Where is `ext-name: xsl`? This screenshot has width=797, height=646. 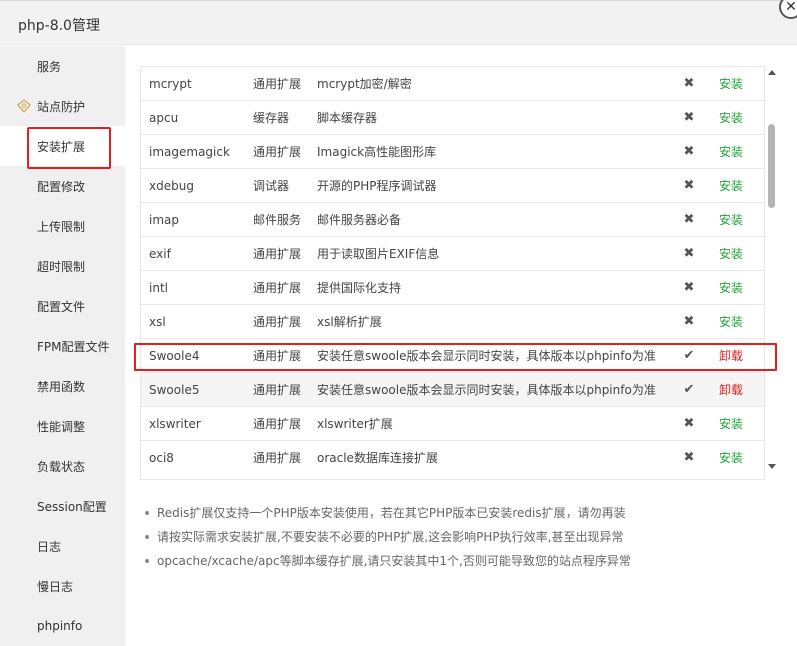
ext-name: xsl is located at coordinates (157, 322).